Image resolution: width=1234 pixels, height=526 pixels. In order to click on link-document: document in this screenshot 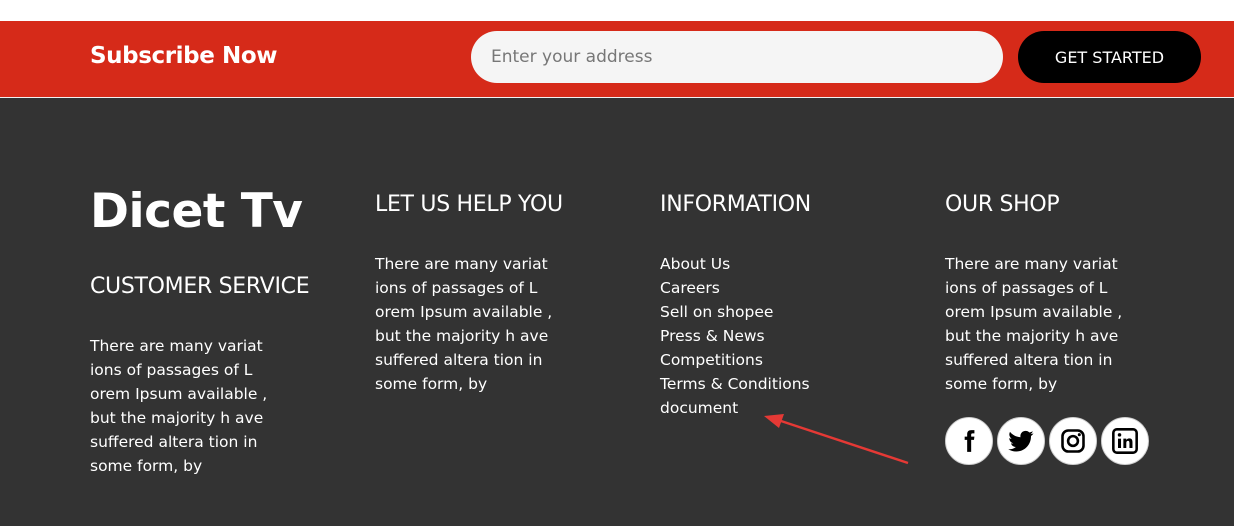, I will do `click(699, 408)`.